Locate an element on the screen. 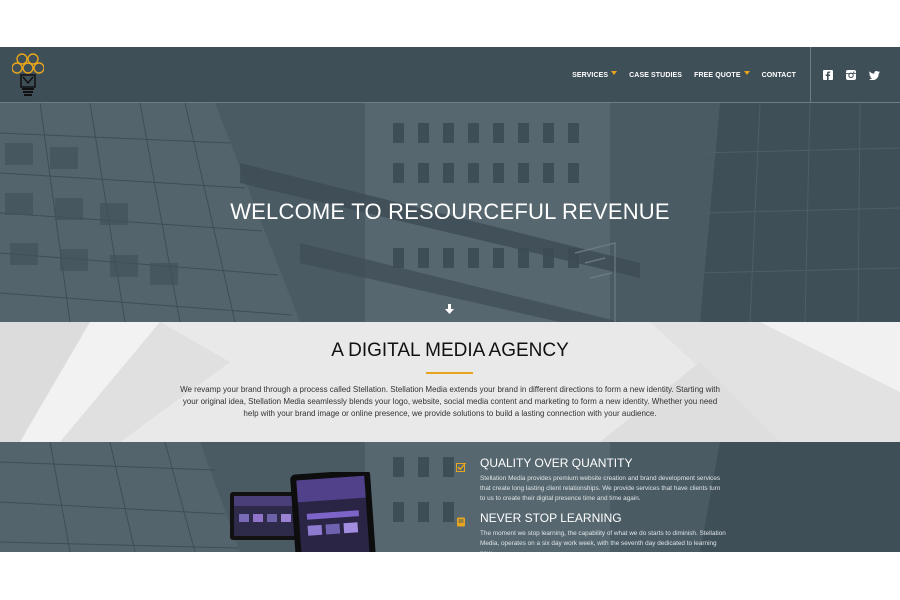  logo is located at coordinates (28, 75).